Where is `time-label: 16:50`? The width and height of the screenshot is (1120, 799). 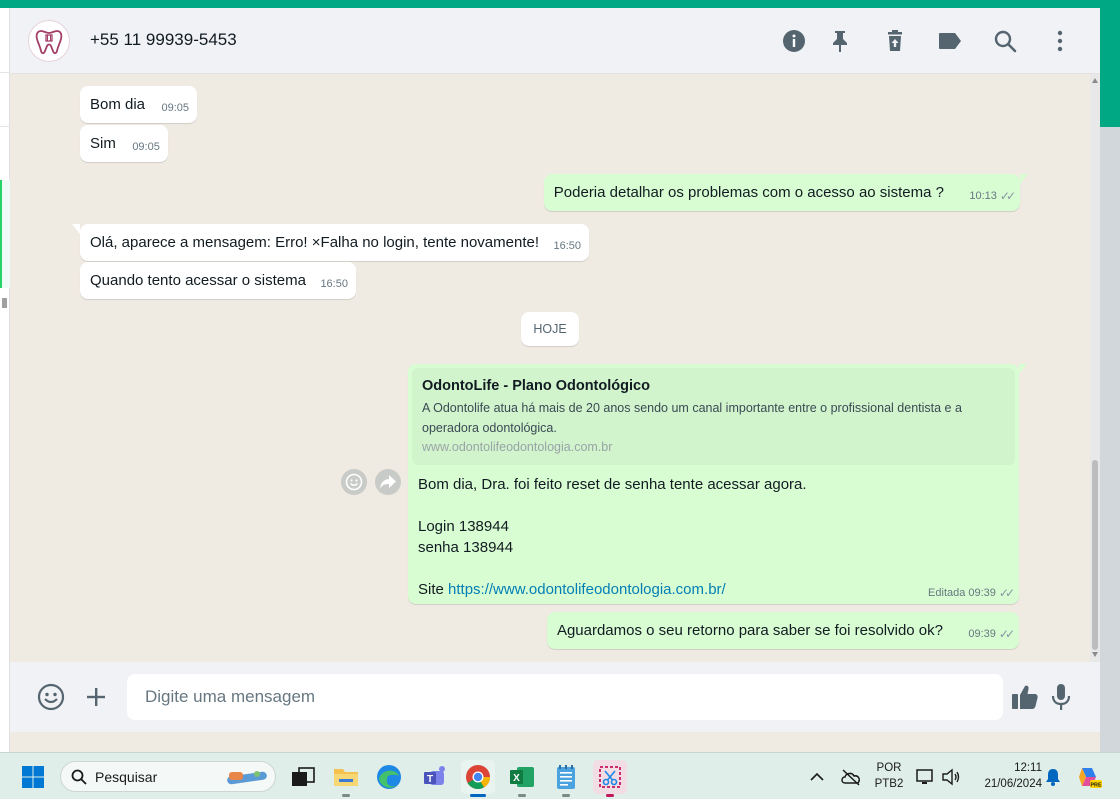
time-label: 16:50 is located at coordinates (567, 246).